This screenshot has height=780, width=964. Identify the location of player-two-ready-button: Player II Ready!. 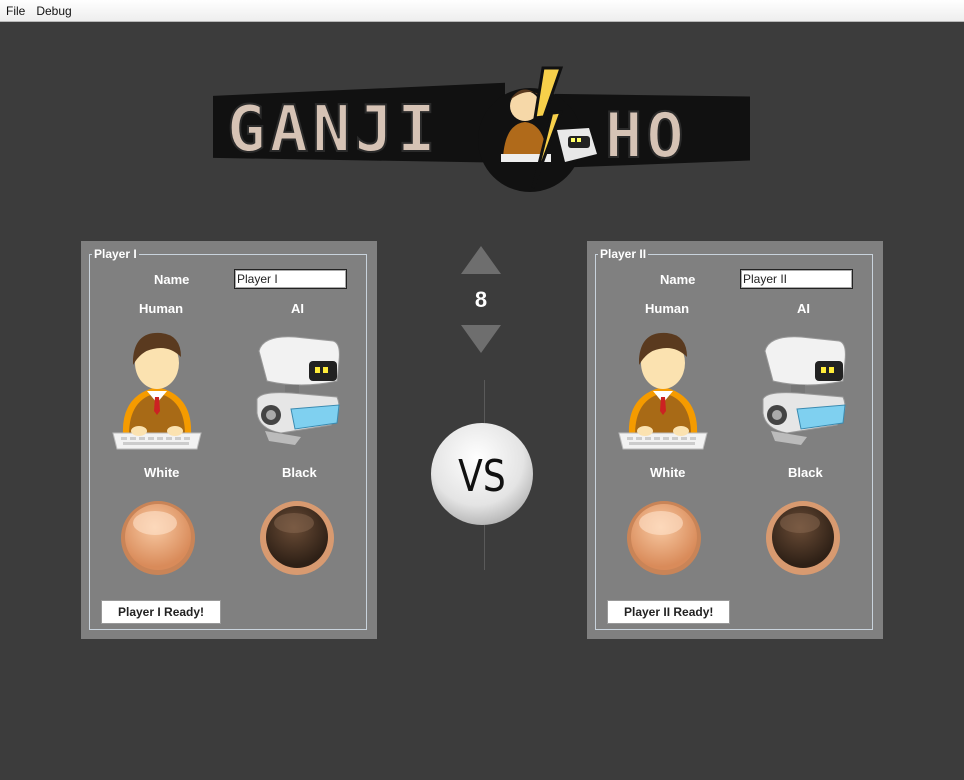
(669, 612).